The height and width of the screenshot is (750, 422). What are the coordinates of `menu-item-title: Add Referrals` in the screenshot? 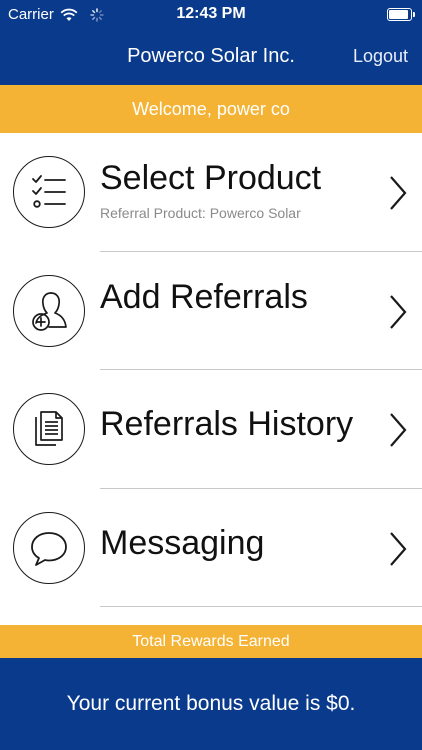 It's located at (204, 296).